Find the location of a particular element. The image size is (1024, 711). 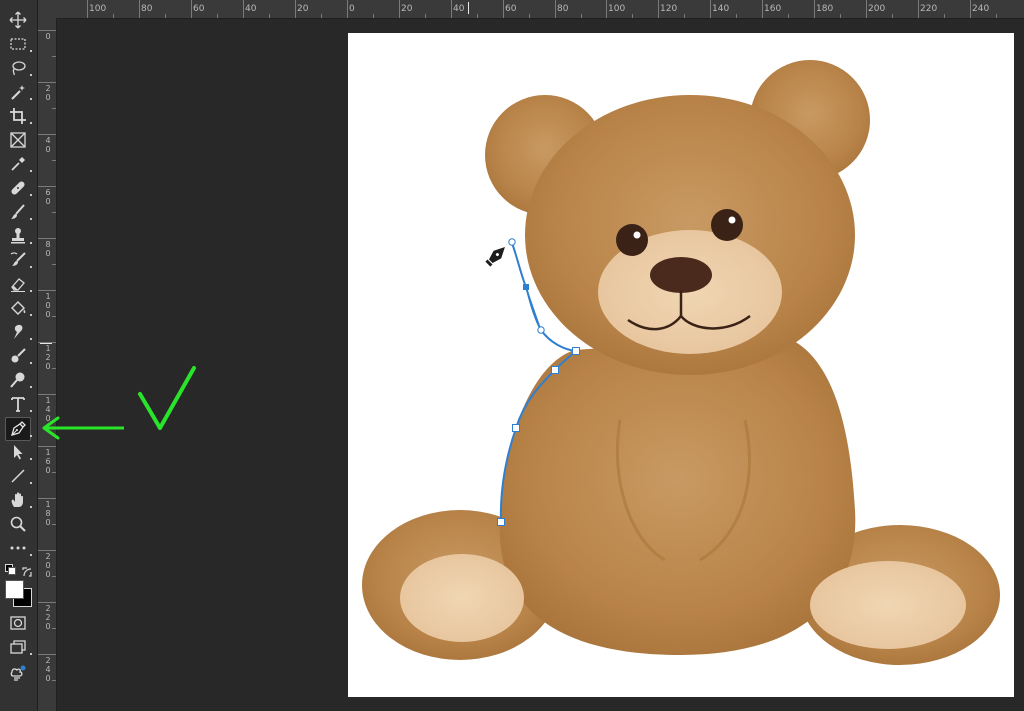

eyedropper-tool is located at coordinates (19, 164).